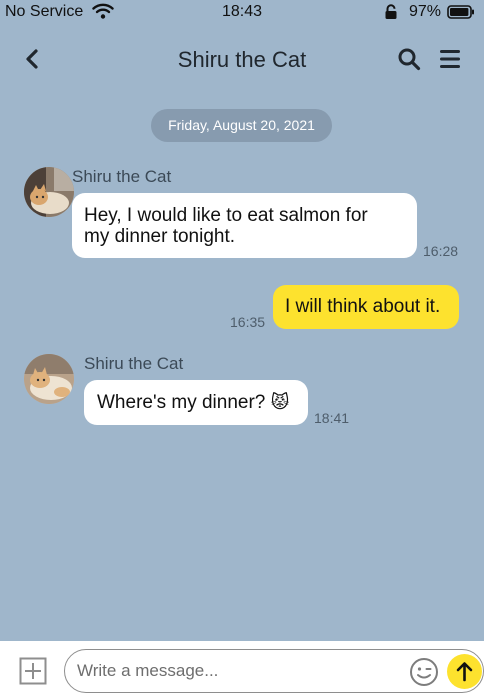 This screenshot has width=487, height=694. I want to click on message-timestamp: 16:28, so click(441, 251).